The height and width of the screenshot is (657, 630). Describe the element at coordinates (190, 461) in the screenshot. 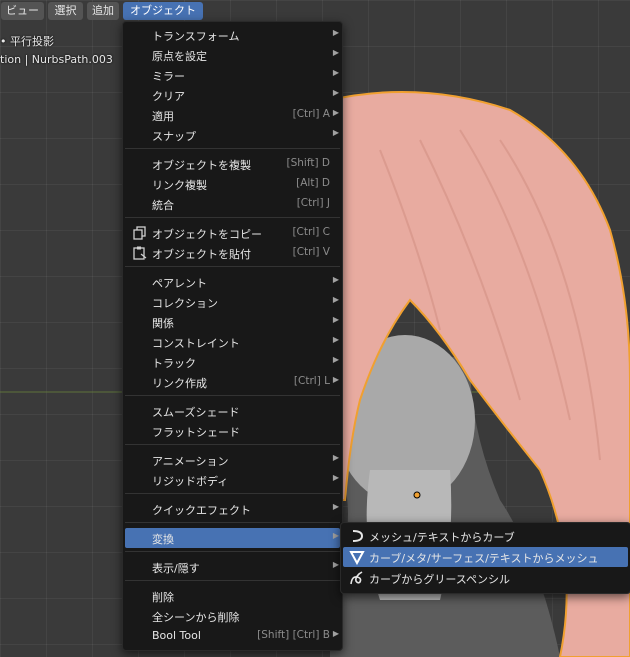

I see `menu-item-label: アニメーション` at that location.